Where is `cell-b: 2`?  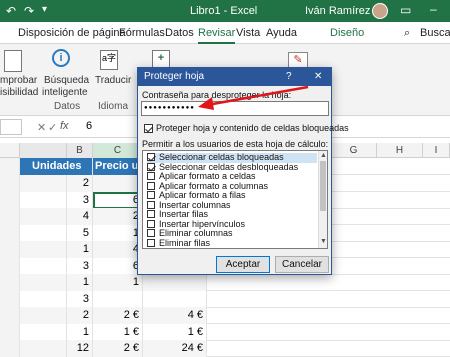 cell-b: 2 is located at coordinates (80, 183).